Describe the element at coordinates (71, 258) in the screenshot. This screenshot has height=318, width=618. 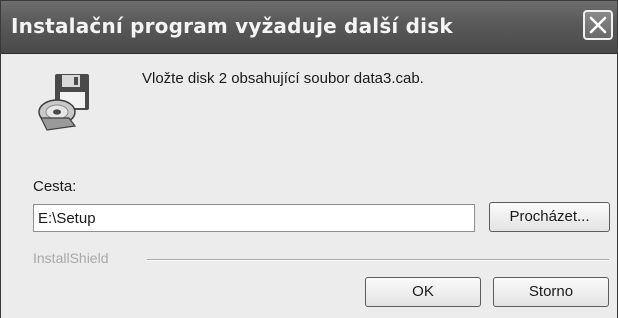
I see `installshield-brand: InstallShield` at that location.